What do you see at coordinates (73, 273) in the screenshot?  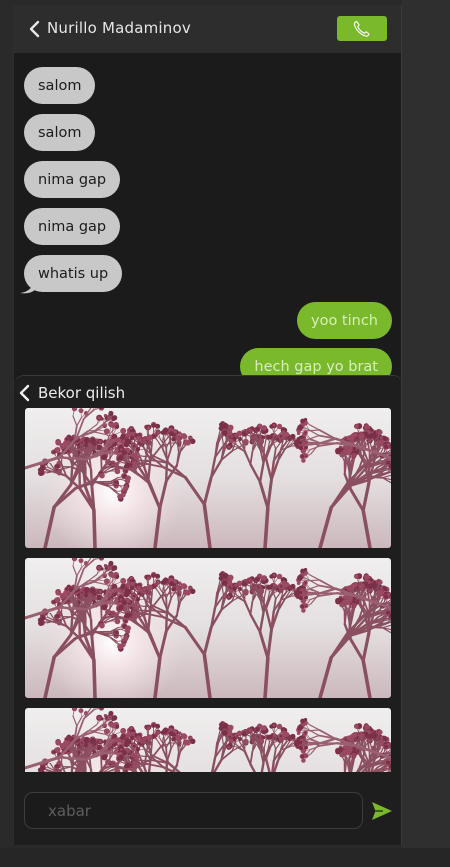 I see `message-bubble-incoming: whatis up` at bounding box center [73, 273].